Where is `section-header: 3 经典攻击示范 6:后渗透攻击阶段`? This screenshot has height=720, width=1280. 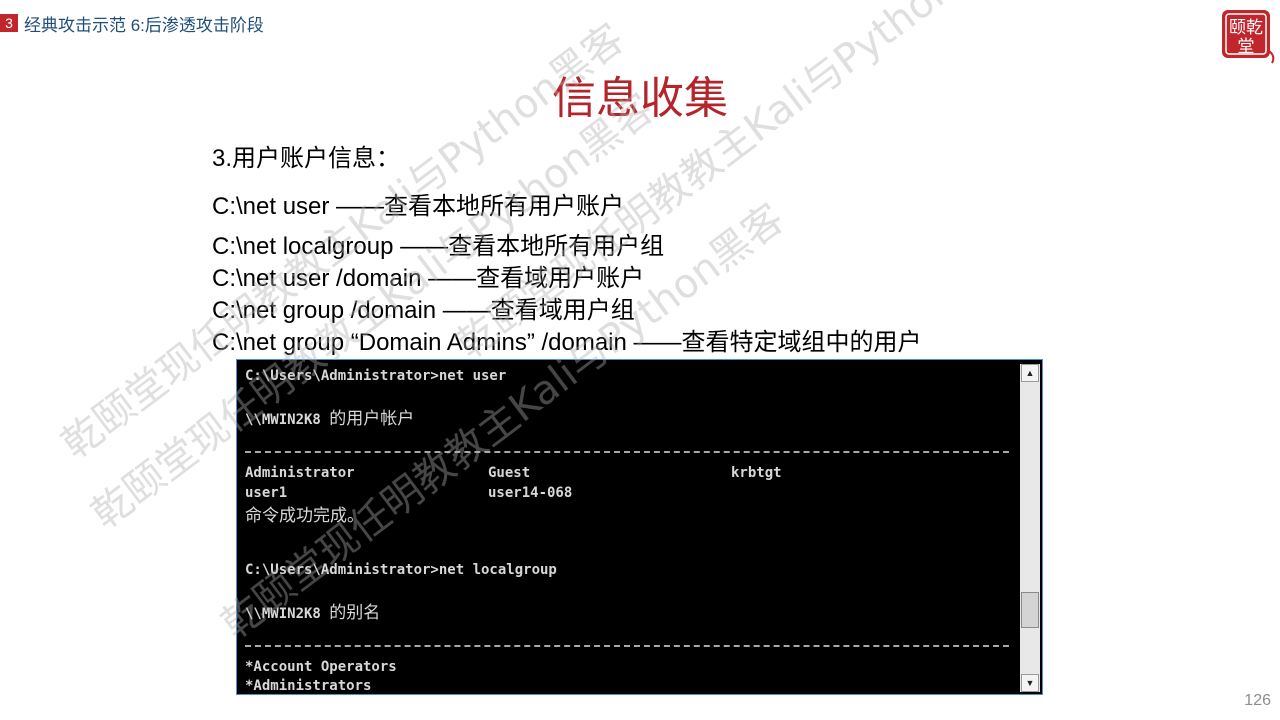
section-header: 3 经典攻击示范 6:后渗透攻击阶段 is located at coordinates (132, 23).